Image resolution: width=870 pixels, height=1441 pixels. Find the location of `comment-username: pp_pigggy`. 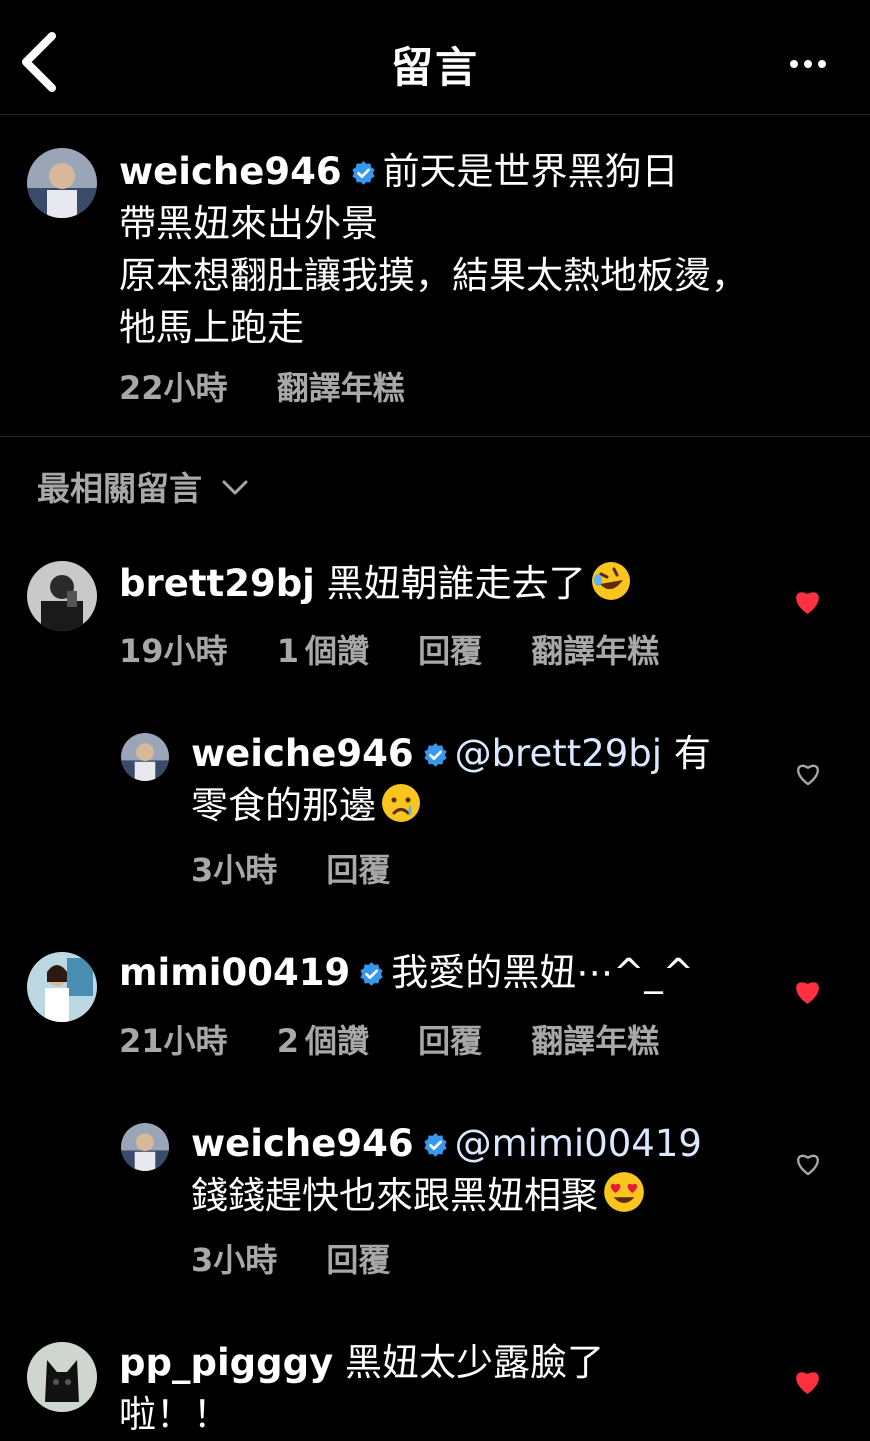

comment-username: pp_pigggy is located at coordinates (226, 1362).